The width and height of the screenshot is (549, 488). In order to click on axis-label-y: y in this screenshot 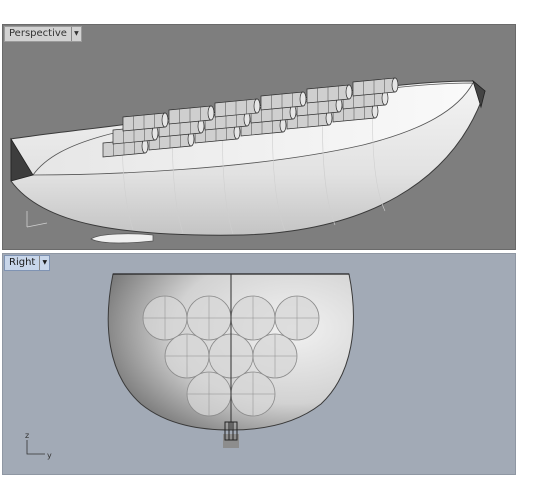, I will do `click(49, 455)`.